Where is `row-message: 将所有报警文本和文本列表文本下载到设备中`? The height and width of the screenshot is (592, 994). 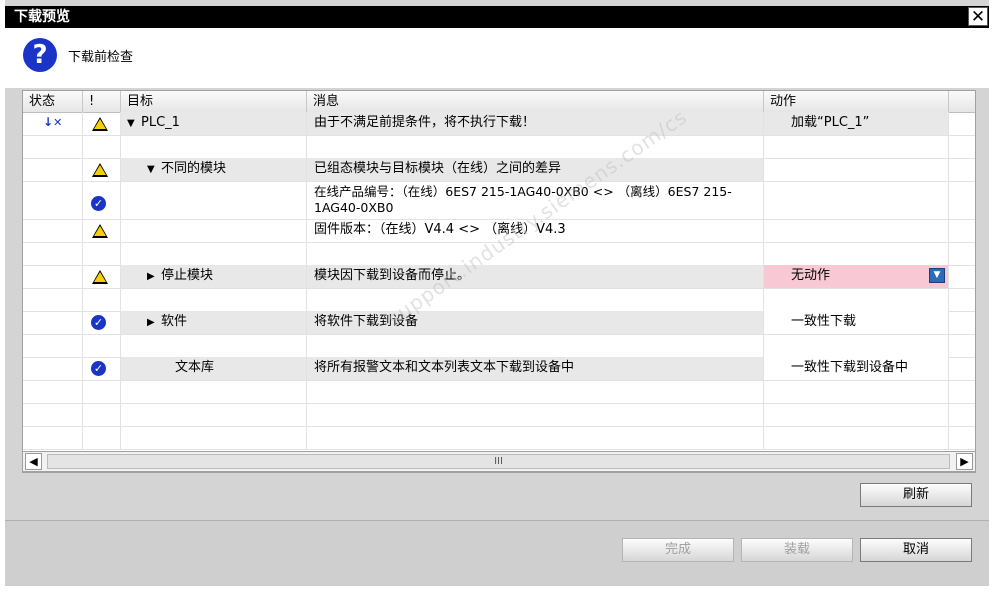 row-message: 将所有报警文本和文本列表文本下载到设备中 is located at coordinates (535, 368).